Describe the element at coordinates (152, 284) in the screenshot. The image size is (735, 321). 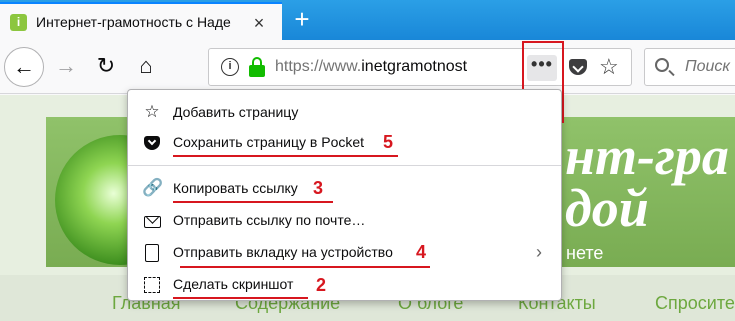
I see `screenshot-icon` at that location.